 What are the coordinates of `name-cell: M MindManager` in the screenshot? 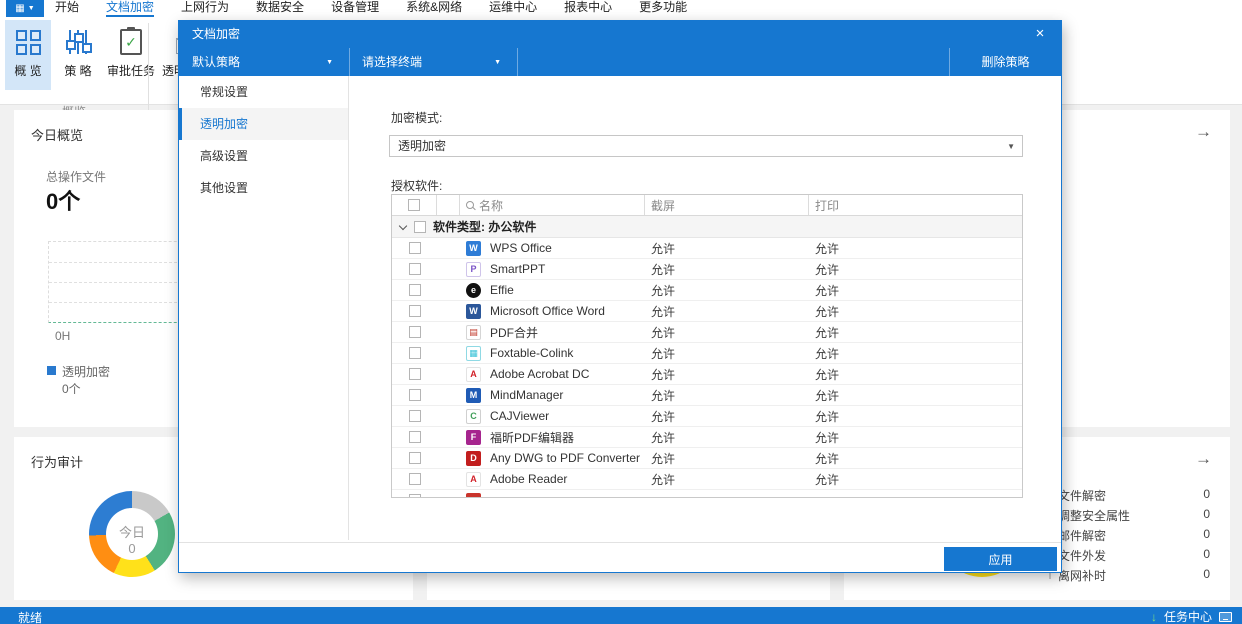 It's located at (552, 395).